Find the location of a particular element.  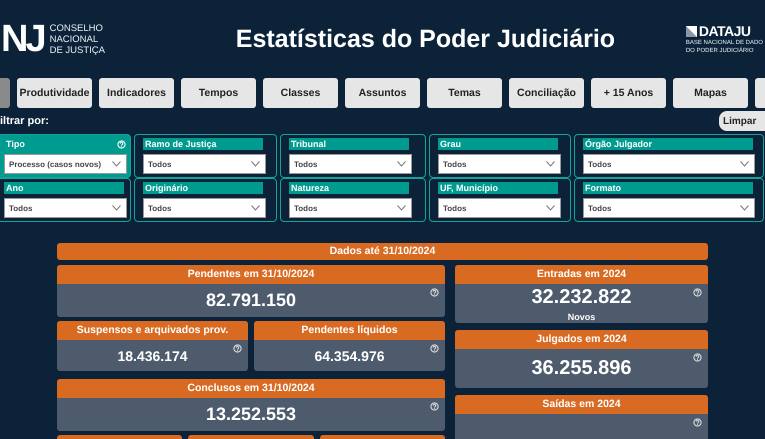

logo-text: NJ is located at coordinates (22, 39).